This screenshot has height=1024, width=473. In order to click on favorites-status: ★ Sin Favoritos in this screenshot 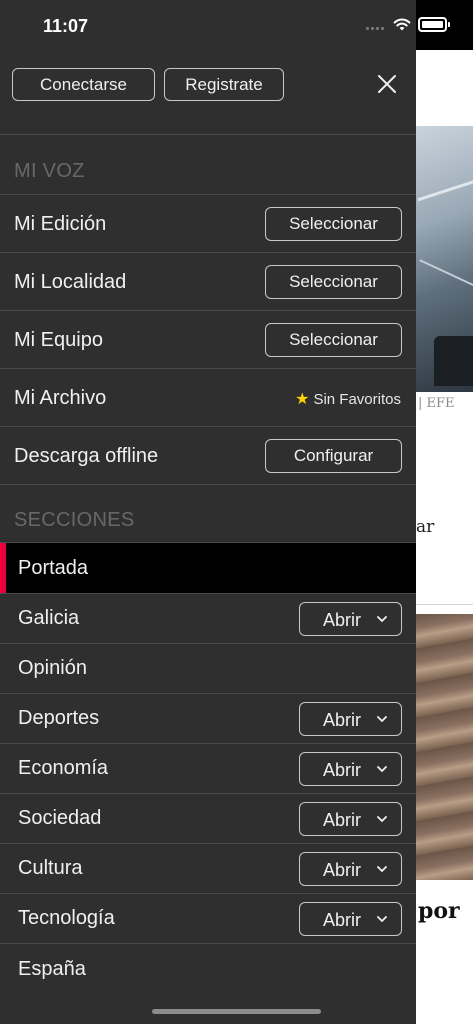, I will do `click(348, 399)`.